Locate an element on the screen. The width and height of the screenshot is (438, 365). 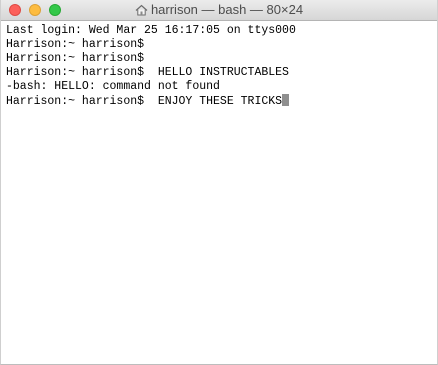
home-icon is located at coordinates (141, 11).